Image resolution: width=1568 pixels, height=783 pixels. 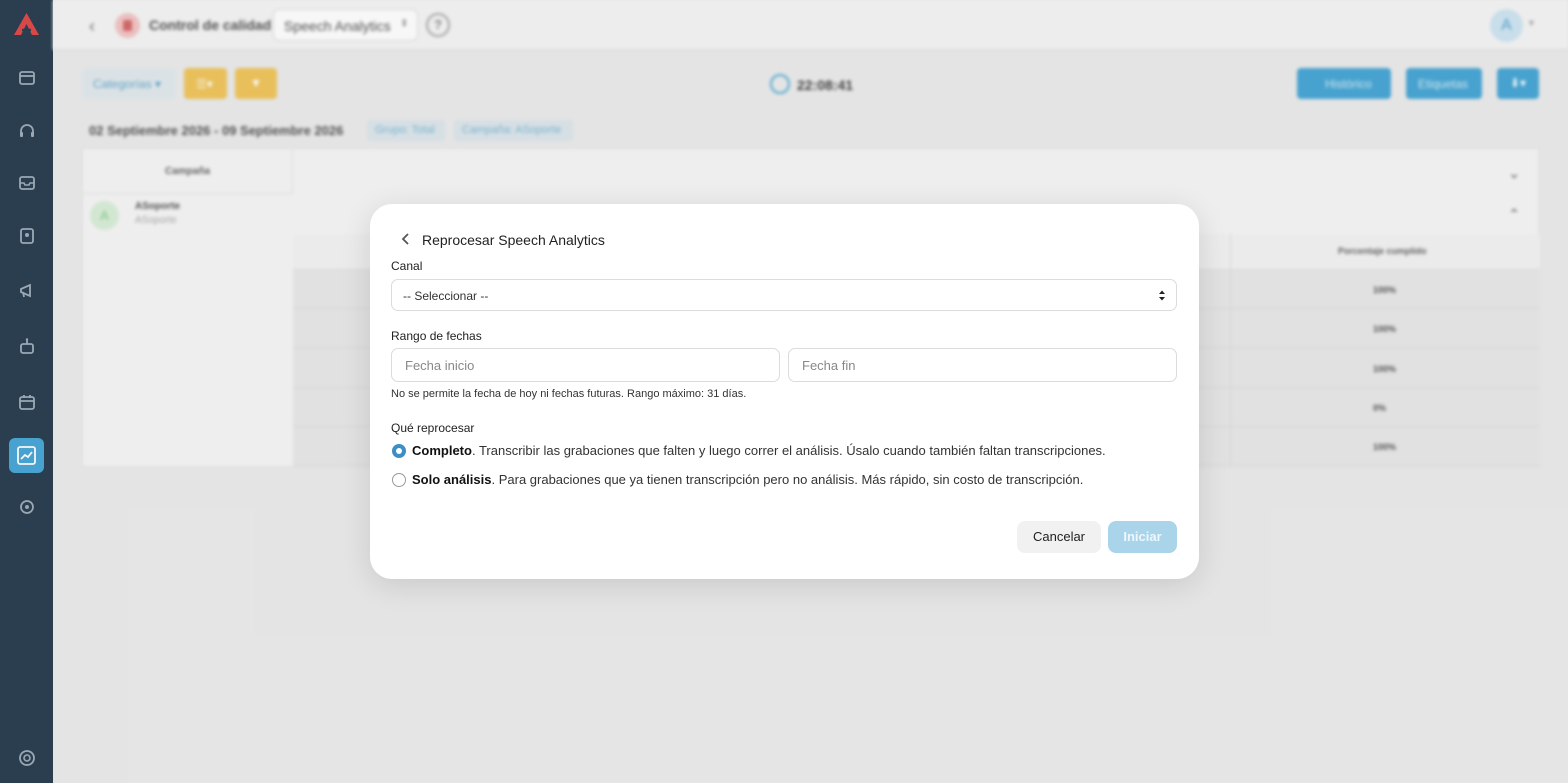 I want to click on back-chevron-icon, so click(x=406, y=239).